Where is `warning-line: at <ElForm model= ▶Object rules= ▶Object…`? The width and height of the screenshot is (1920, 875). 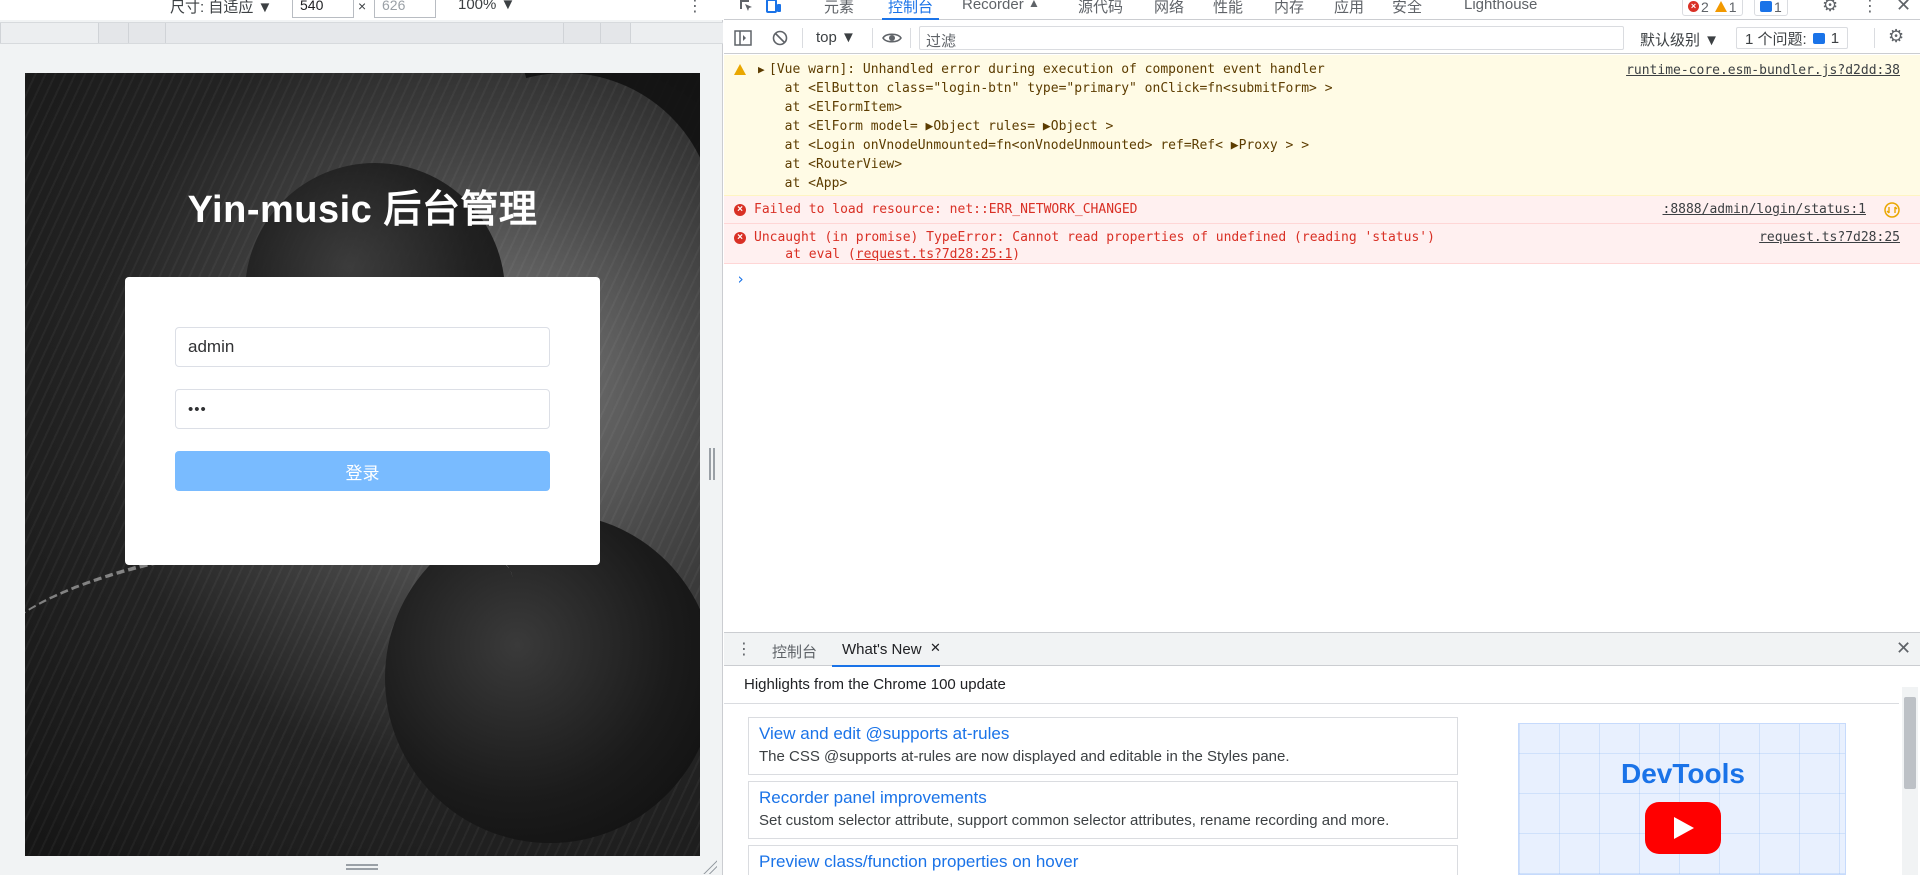
warning-line: at <ElForm model= ▶Object rules= ▶Object… is located at coordinates (941, 126).